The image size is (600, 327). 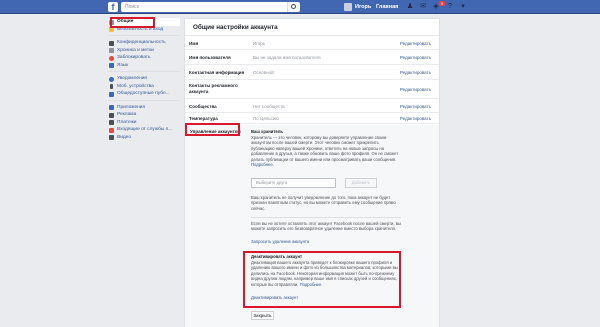 What do you see at coordinates (132, 22) in the screenshot?
I see `highlight-general` at bounding box center [132, 22].